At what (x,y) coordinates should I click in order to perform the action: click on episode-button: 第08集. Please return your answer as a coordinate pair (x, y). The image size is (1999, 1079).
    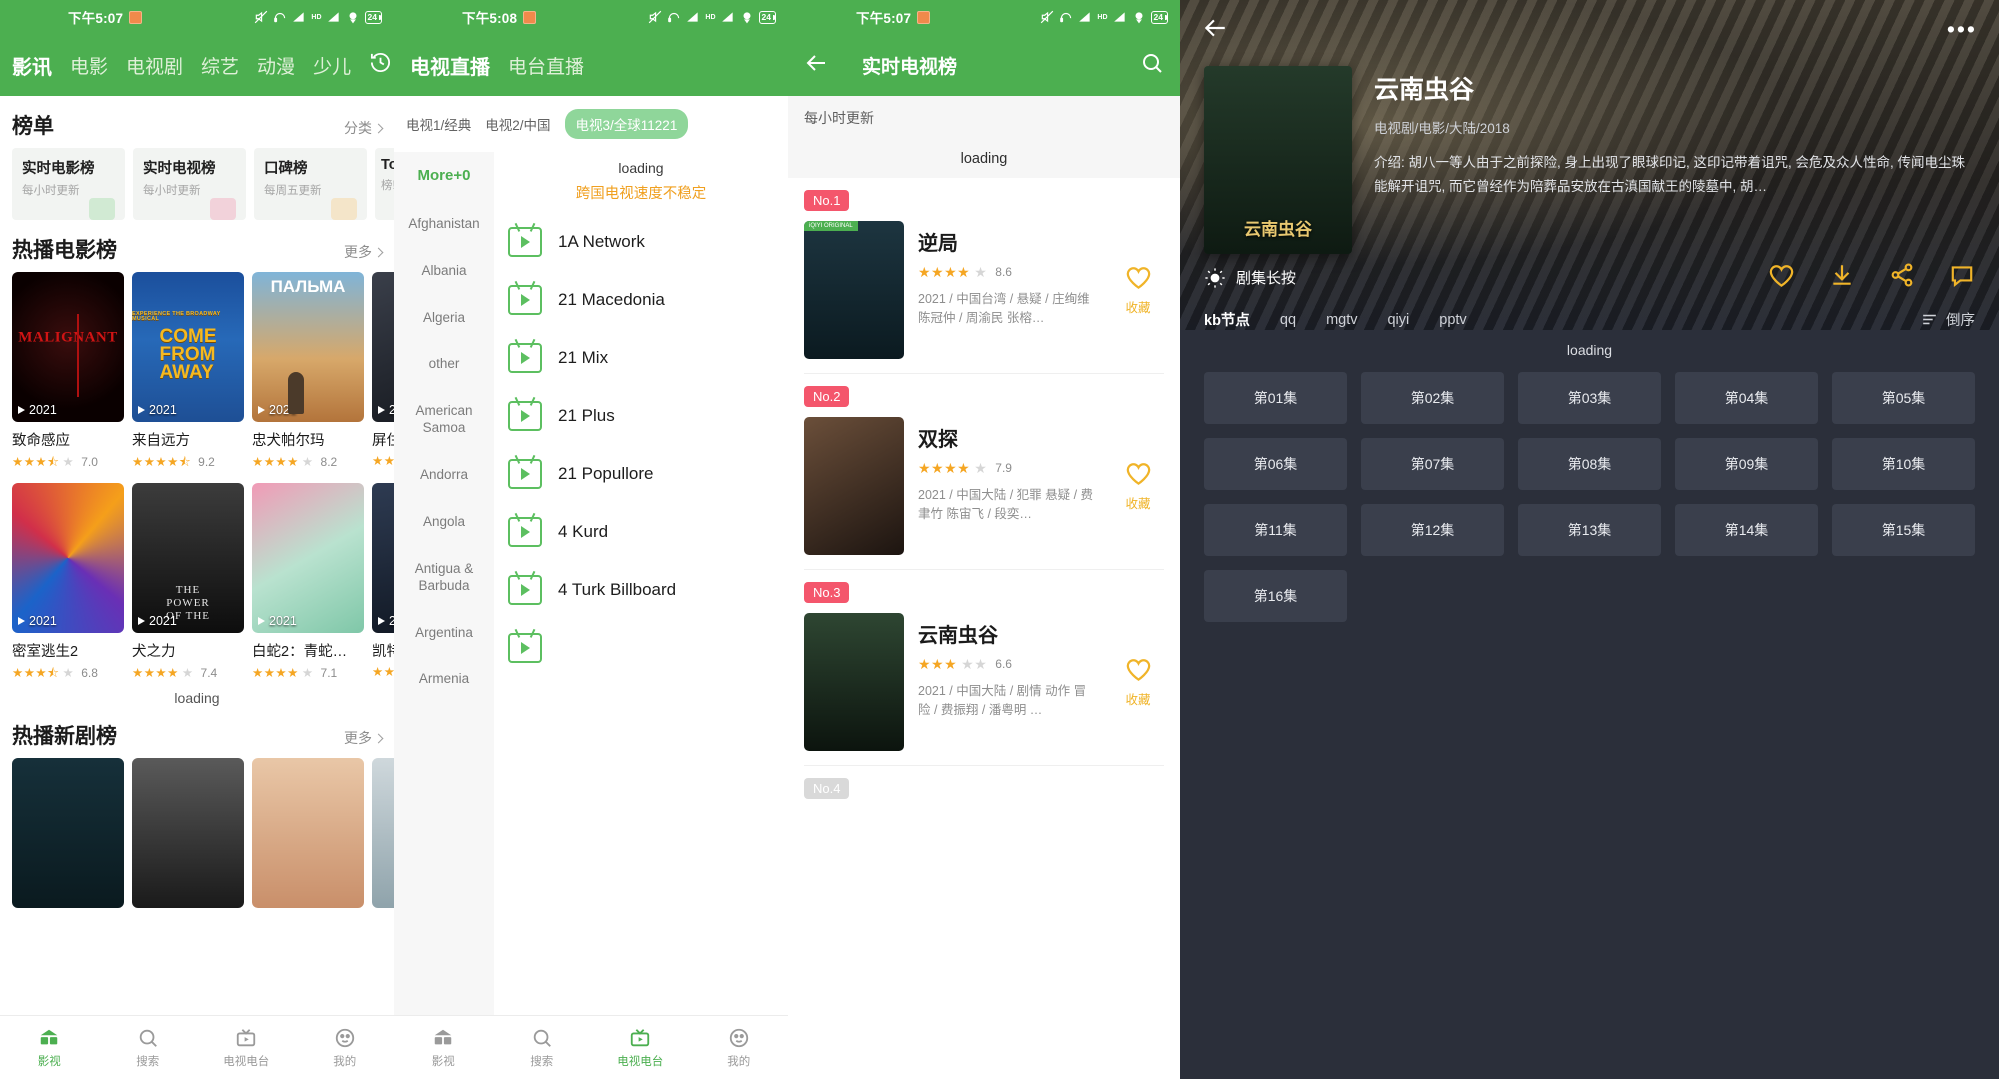
    Looking at the image, I should click on (1589, 464).